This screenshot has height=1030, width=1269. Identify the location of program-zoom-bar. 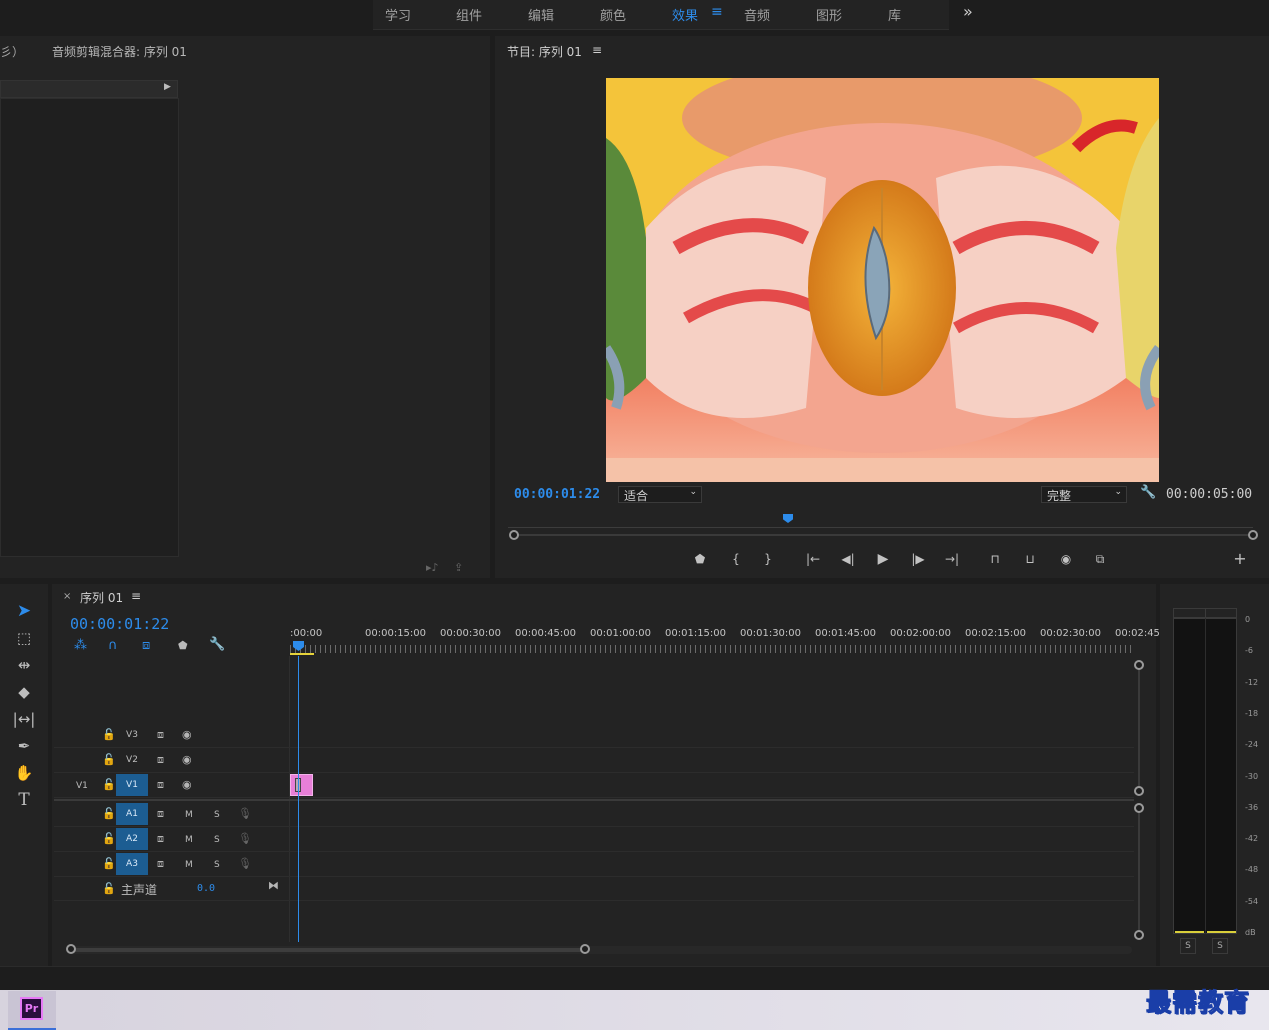
(883, 535).